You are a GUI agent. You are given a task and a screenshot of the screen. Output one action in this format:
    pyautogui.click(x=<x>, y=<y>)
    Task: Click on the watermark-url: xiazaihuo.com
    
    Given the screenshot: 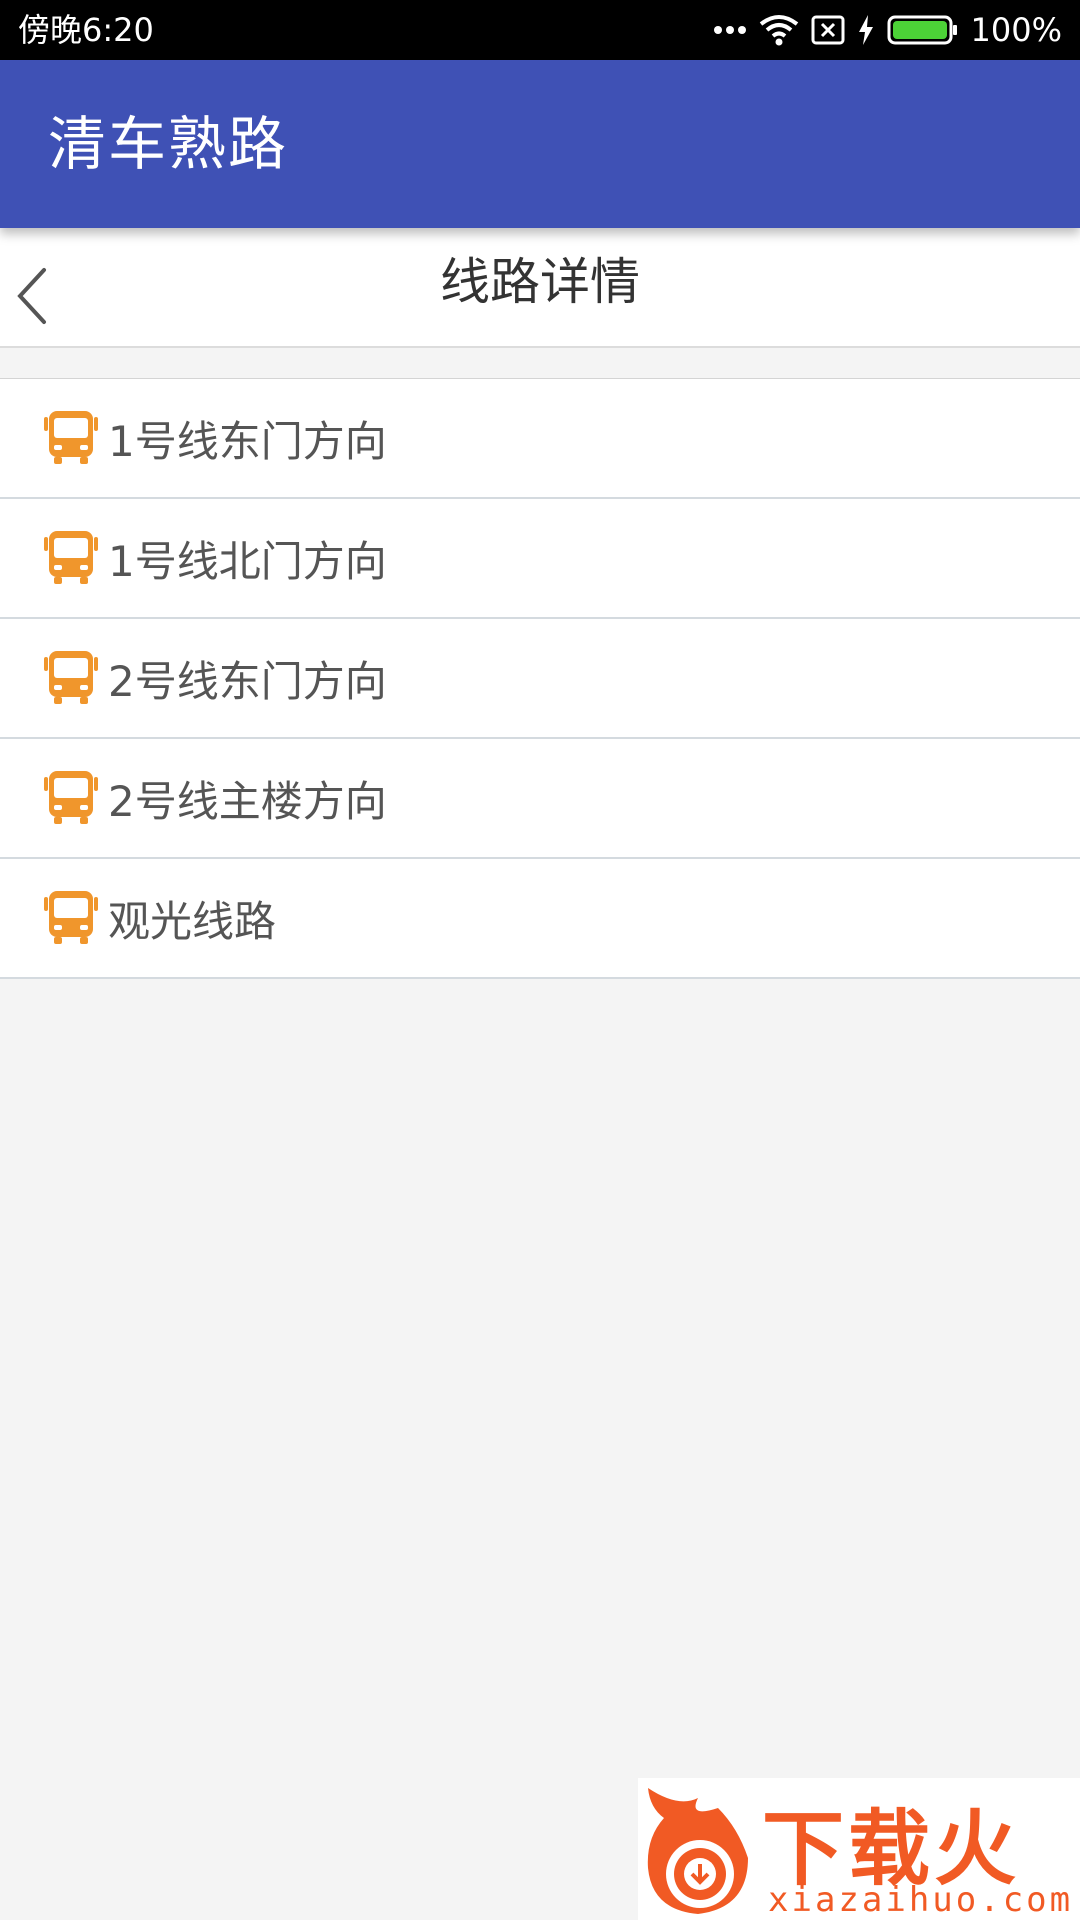 What is the action you would take?
    pyautogui.click(x=921, y=1900)
    